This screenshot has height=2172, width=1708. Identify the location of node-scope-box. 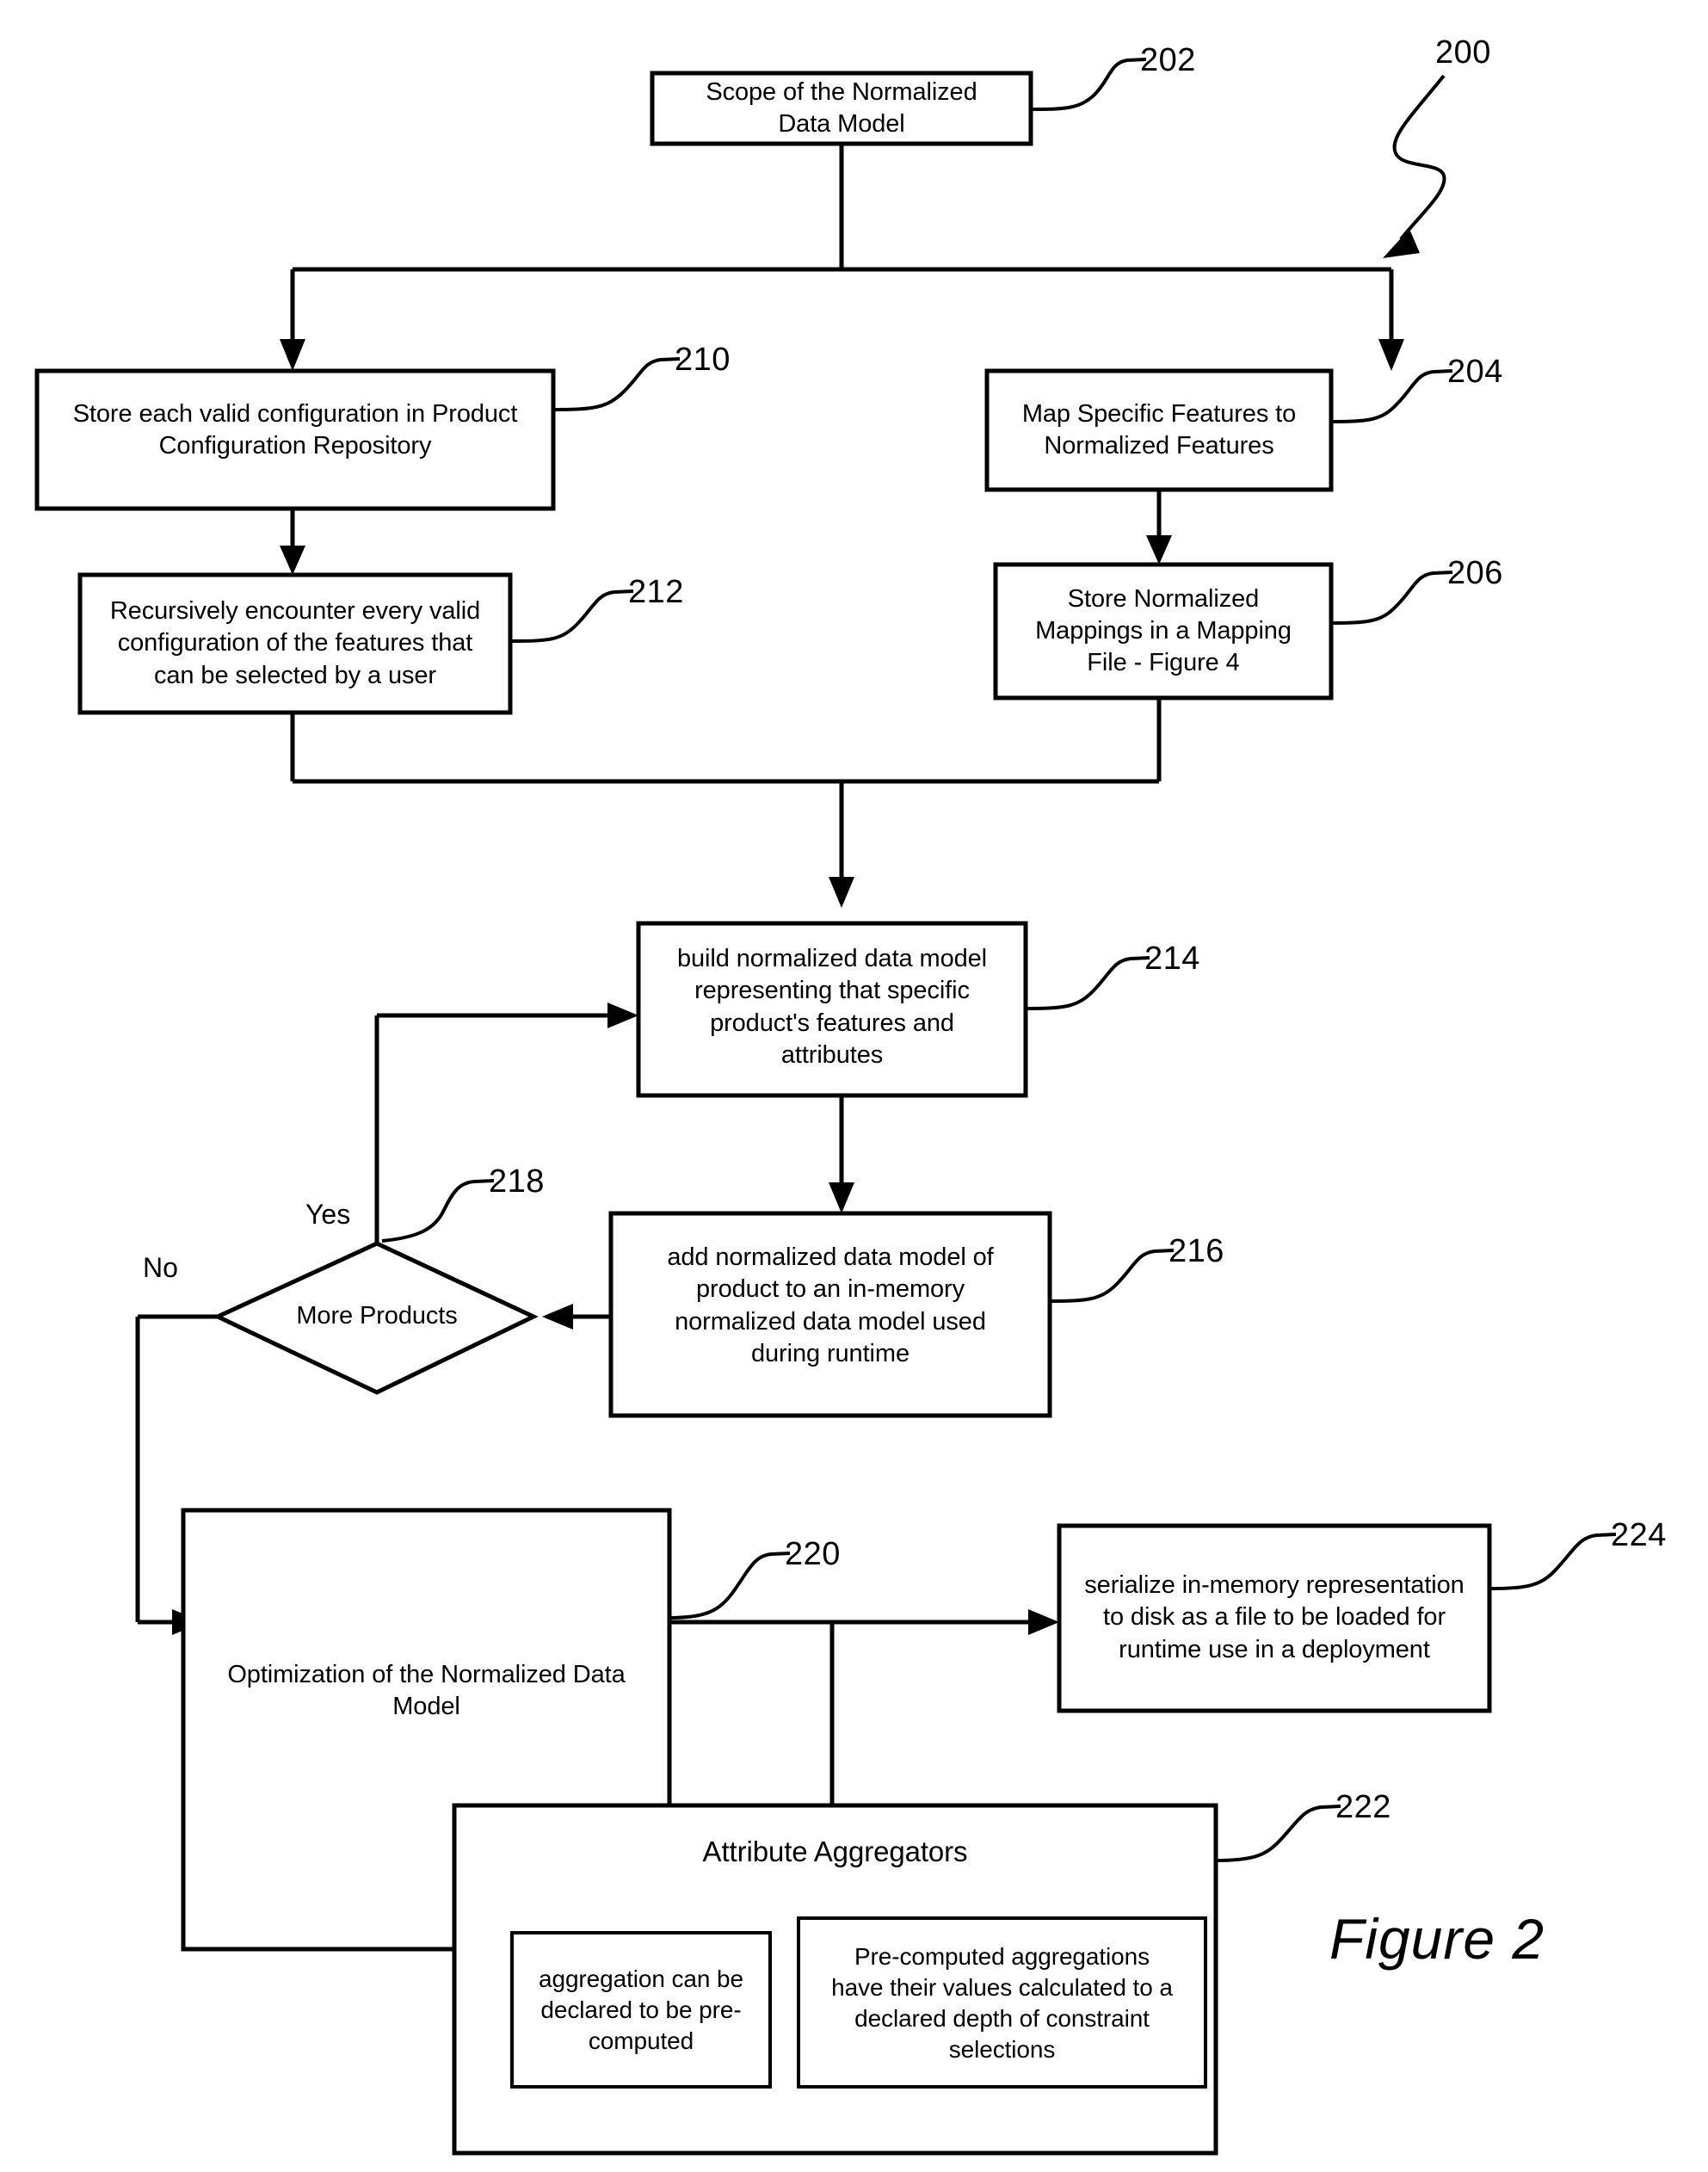
(842, 108).